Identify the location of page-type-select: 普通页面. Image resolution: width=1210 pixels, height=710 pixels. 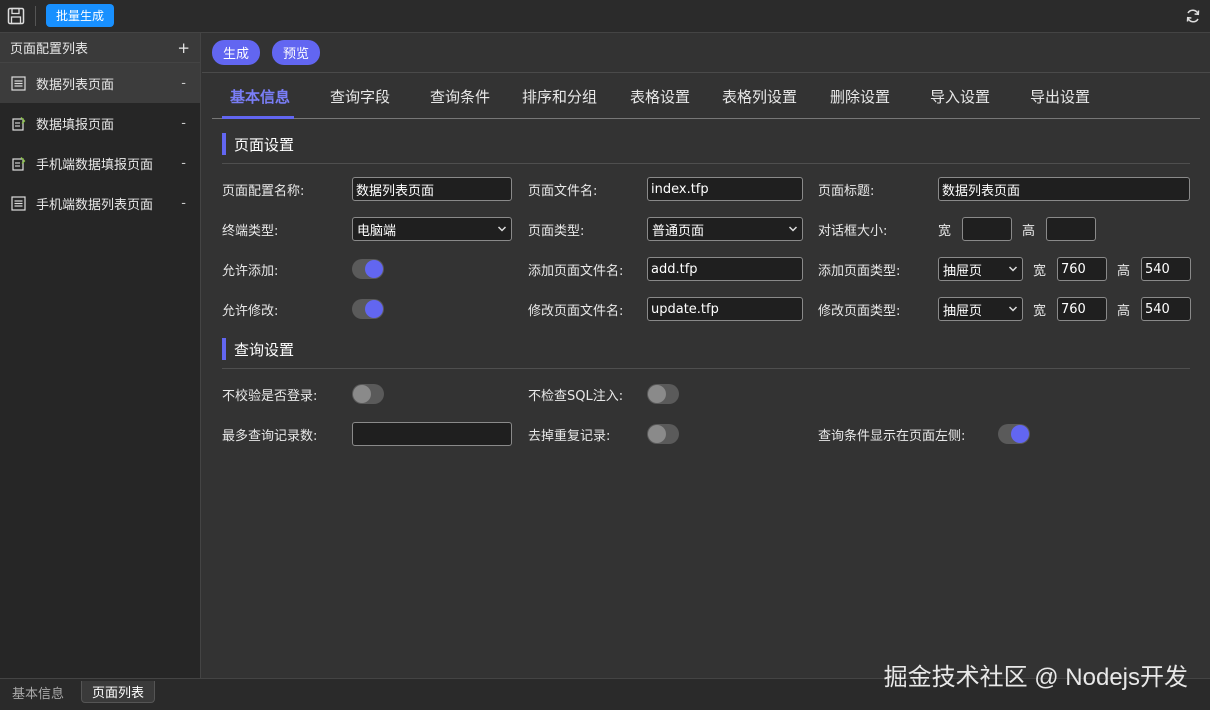
(725, 229).